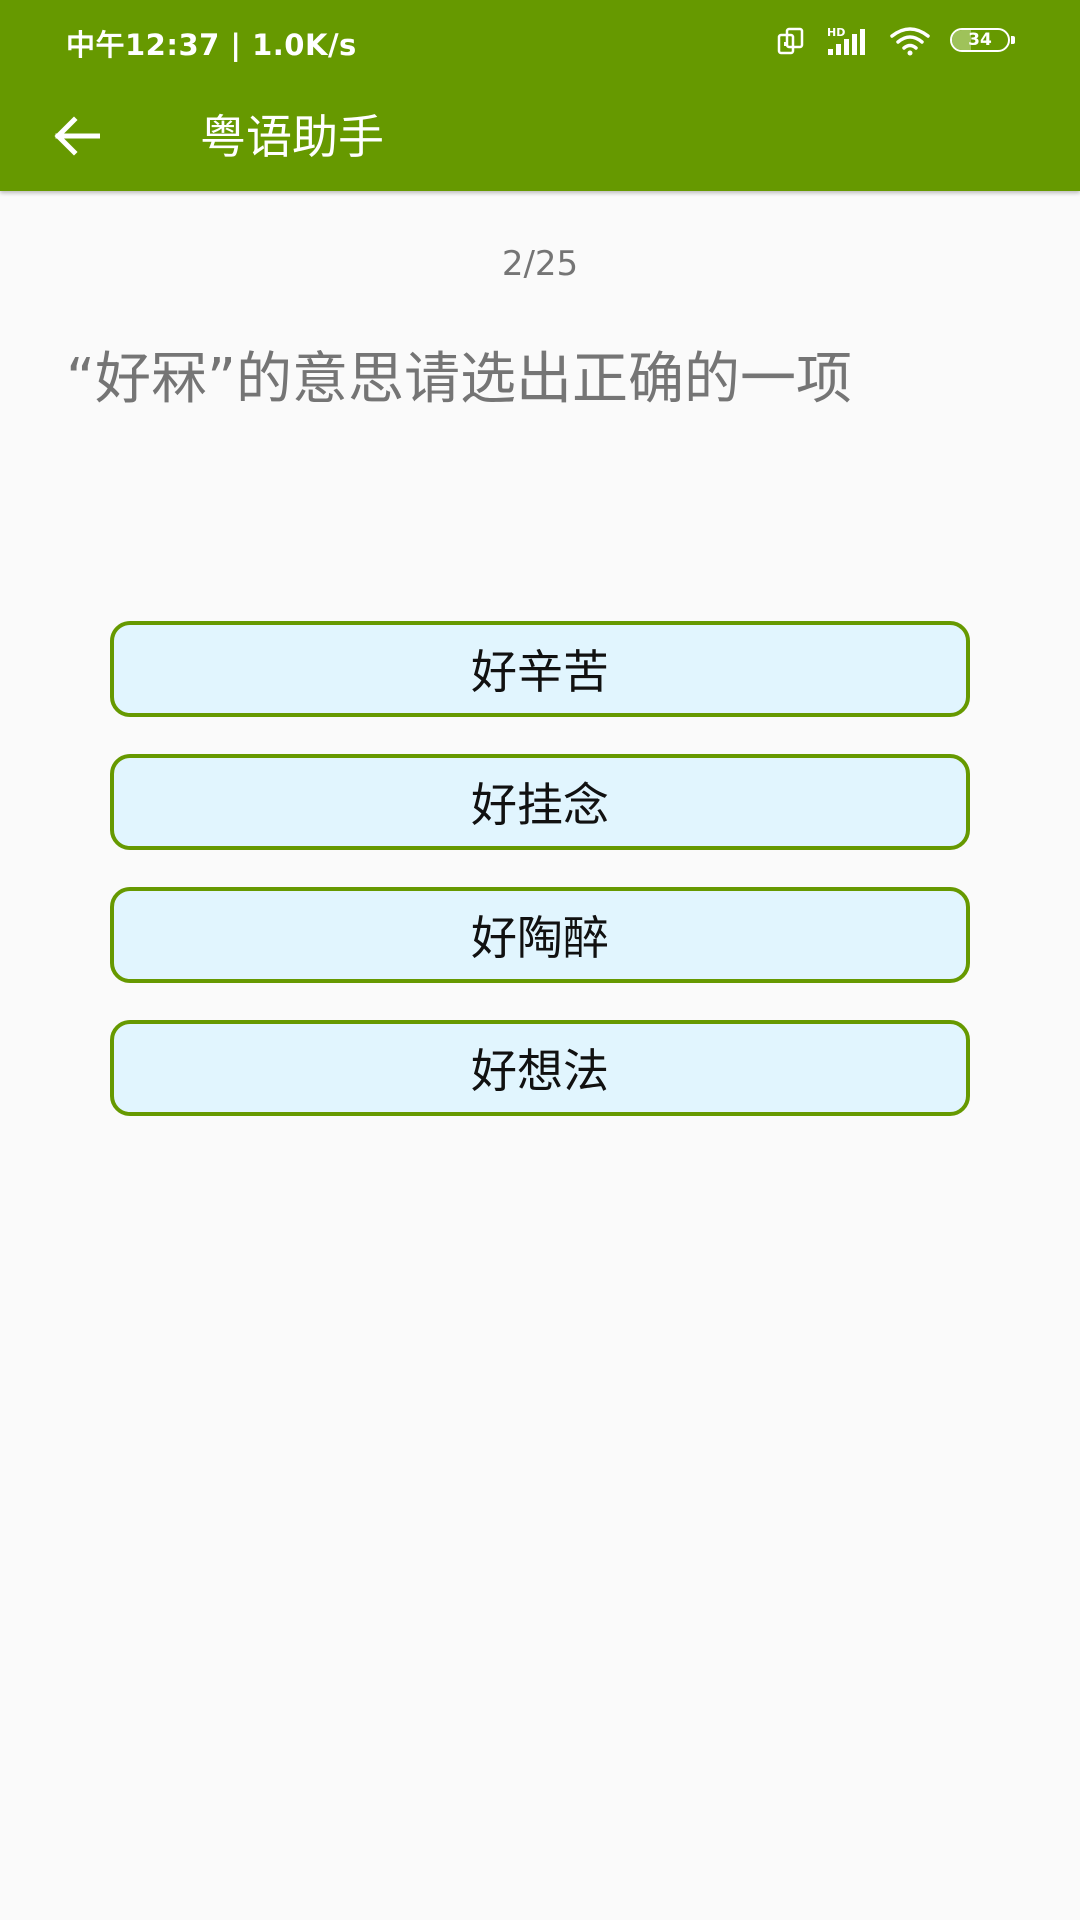 This screenshot has height=1920, width=1080. Describe the element at coordinates (910, 41) in the screenshot. I see `wifi-icon` at that location.